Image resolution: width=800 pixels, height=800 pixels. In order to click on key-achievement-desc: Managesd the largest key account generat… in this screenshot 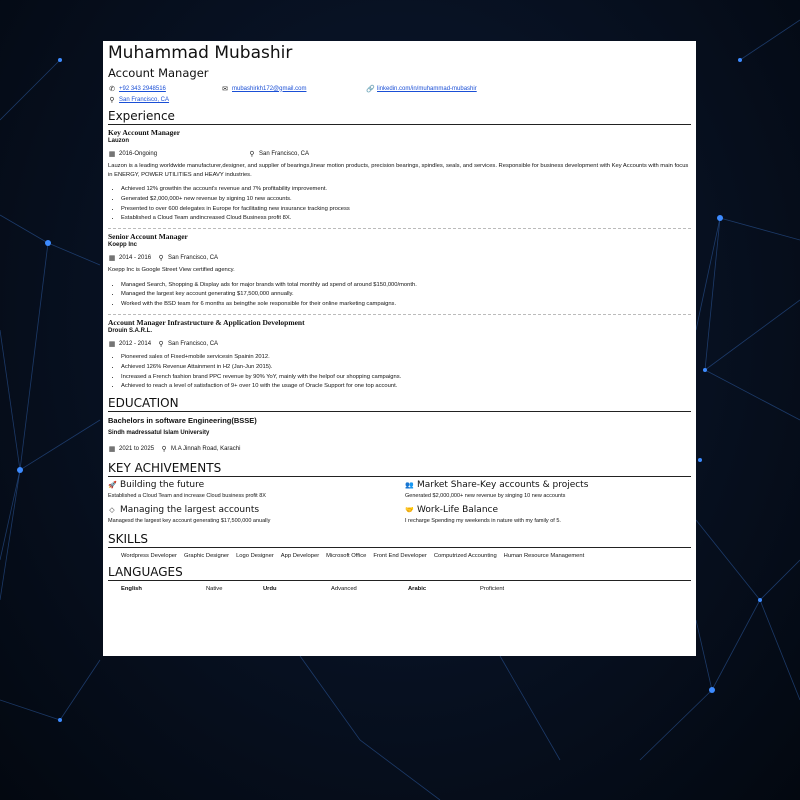, I will do `click(189, 521)`.